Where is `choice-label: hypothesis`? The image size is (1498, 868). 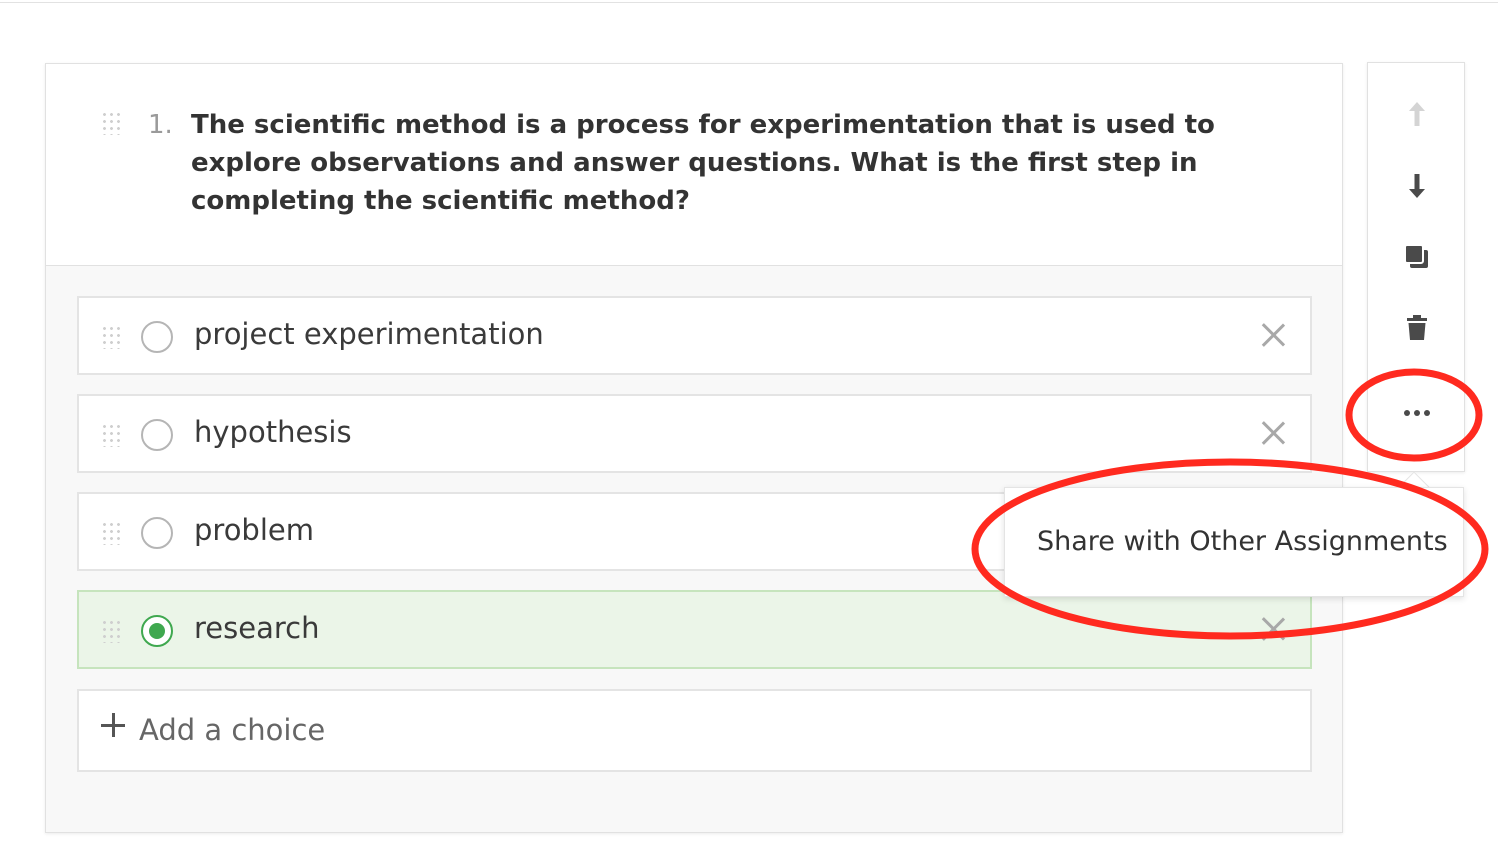
choice-label: hypothesis is located at coordinates (273, 432).